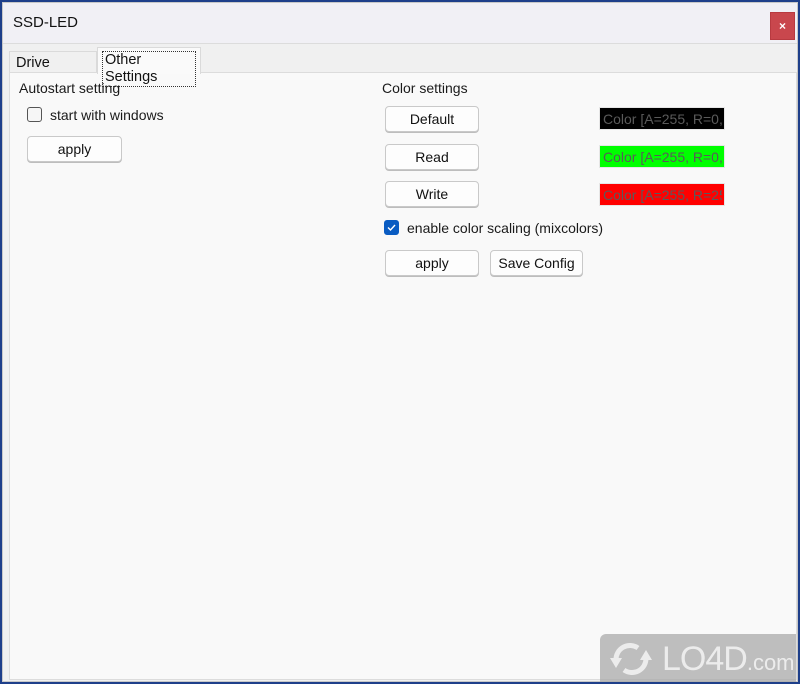 Image resolution: width=800 pixels, height=684 pixels. Describe the element at coordinates (505, 228) in the screenshot. I see `color-scaling-label: enable color scaling (mixcolors)` at that location.